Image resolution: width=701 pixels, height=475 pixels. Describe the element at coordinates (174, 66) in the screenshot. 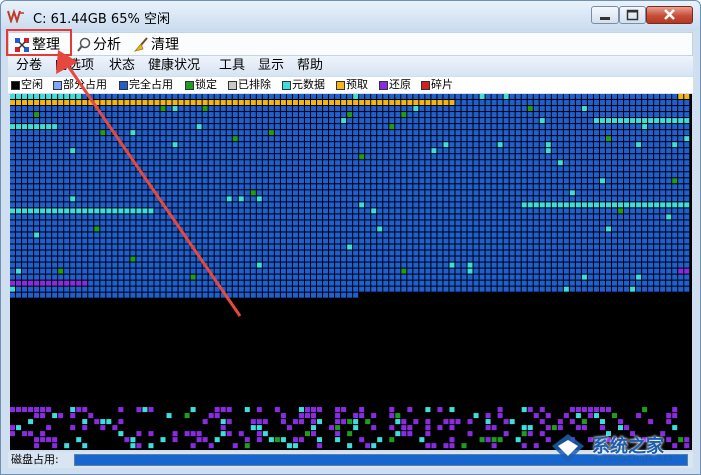

I see `menu-health: 健康状况` at that location.